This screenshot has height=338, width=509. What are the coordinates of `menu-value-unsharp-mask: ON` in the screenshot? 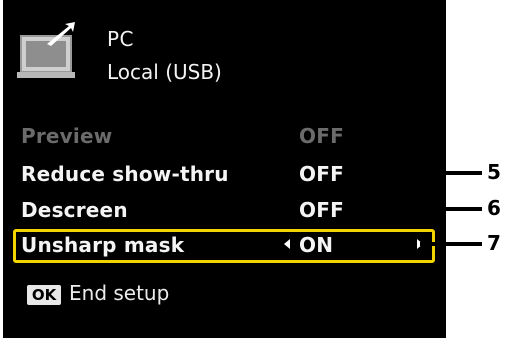 It's located at (316, 245).